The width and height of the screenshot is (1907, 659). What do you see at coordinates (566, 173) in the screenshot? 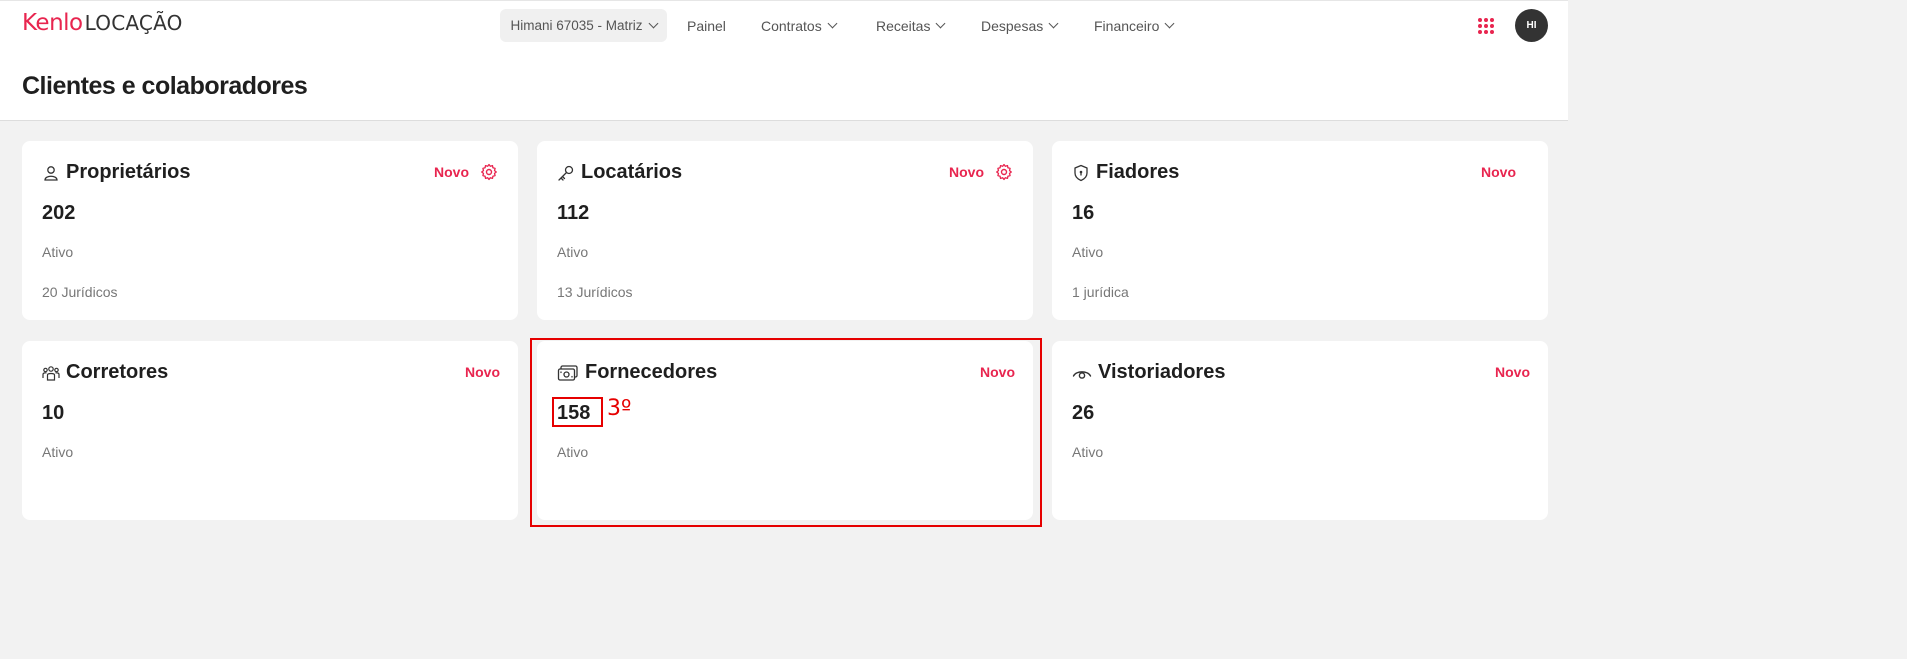
I see `key-icon` at bounding box center [566, 173].